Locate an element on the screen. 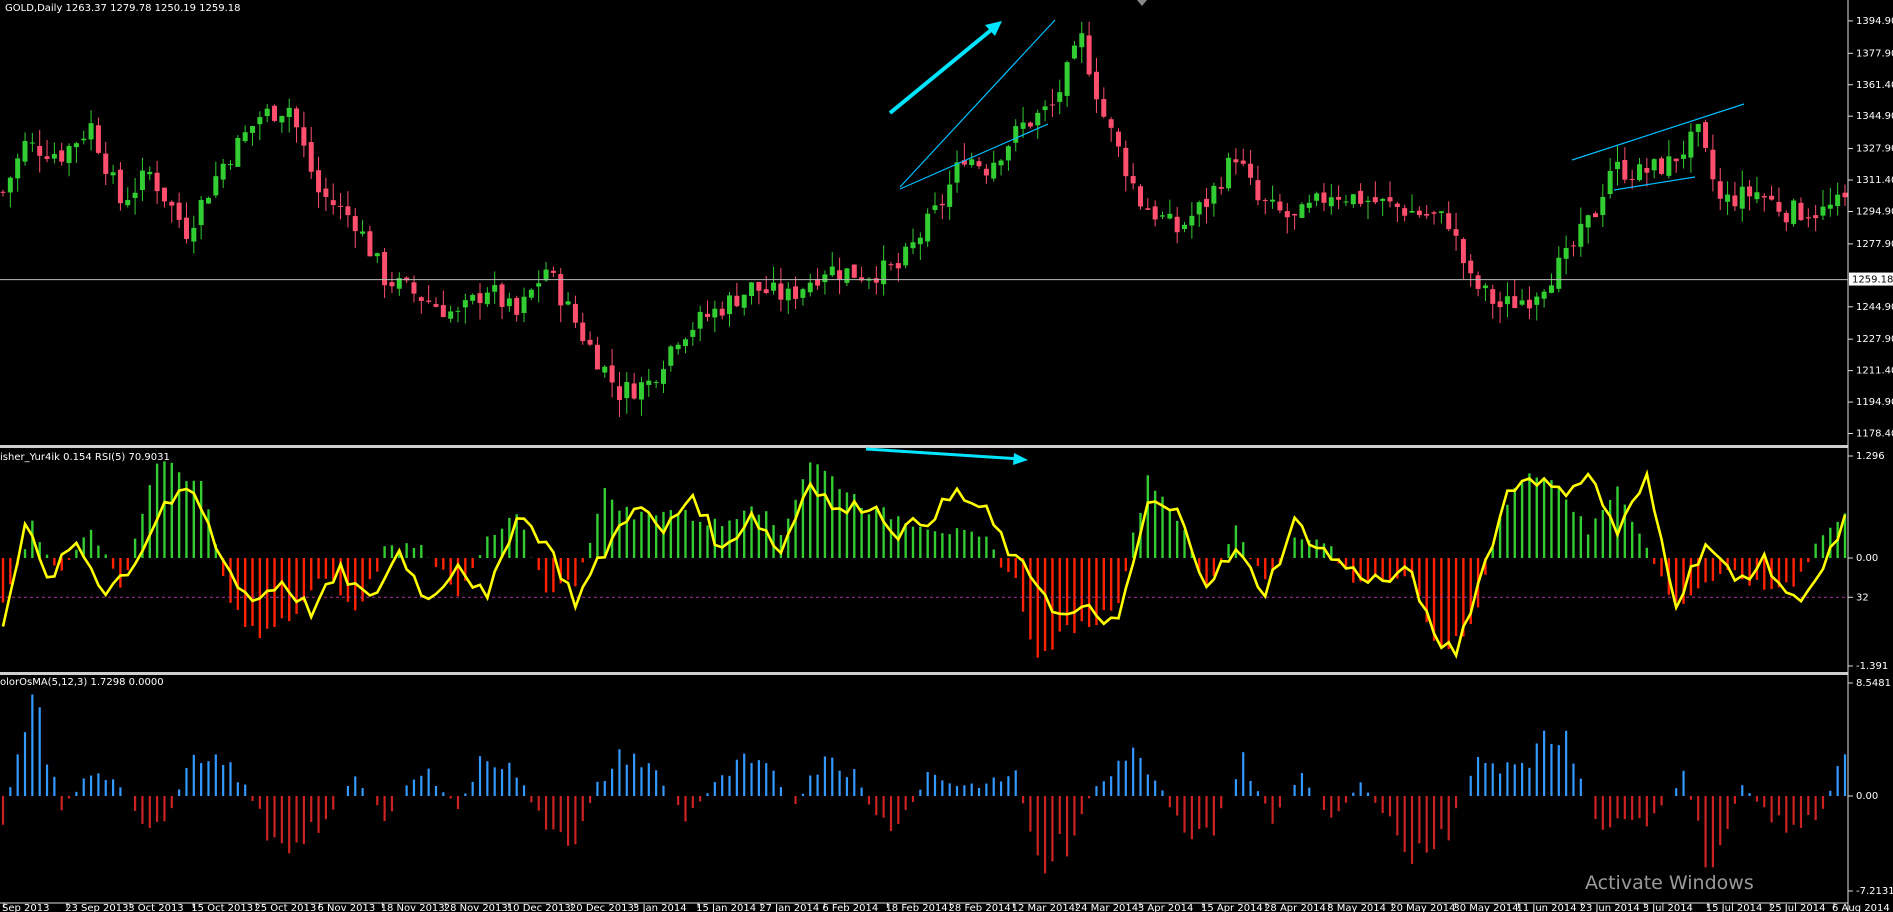 Image resolution: width=1893 pixels, height=912 pixels. time-tick-label: 15 Oct 2013 is located at coordinates (222, 907).